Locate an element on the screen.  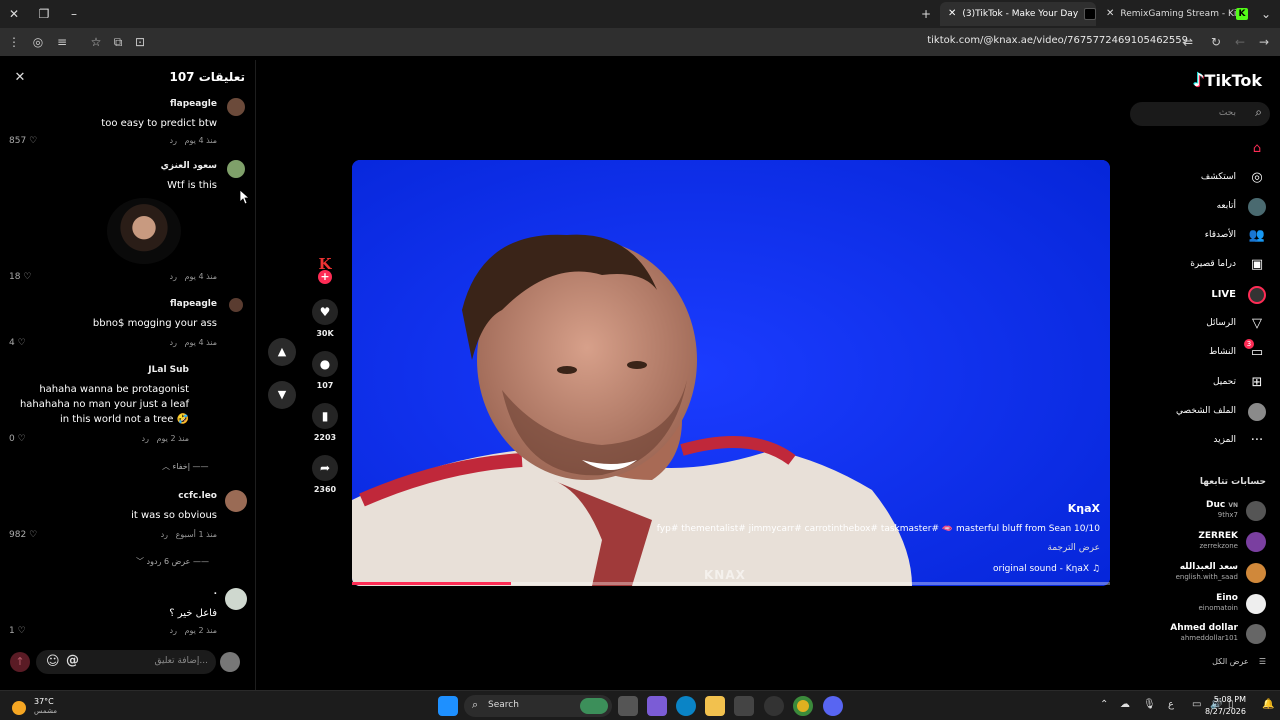
video-author-handle: KηaX is located at coordinates (1084, 508).